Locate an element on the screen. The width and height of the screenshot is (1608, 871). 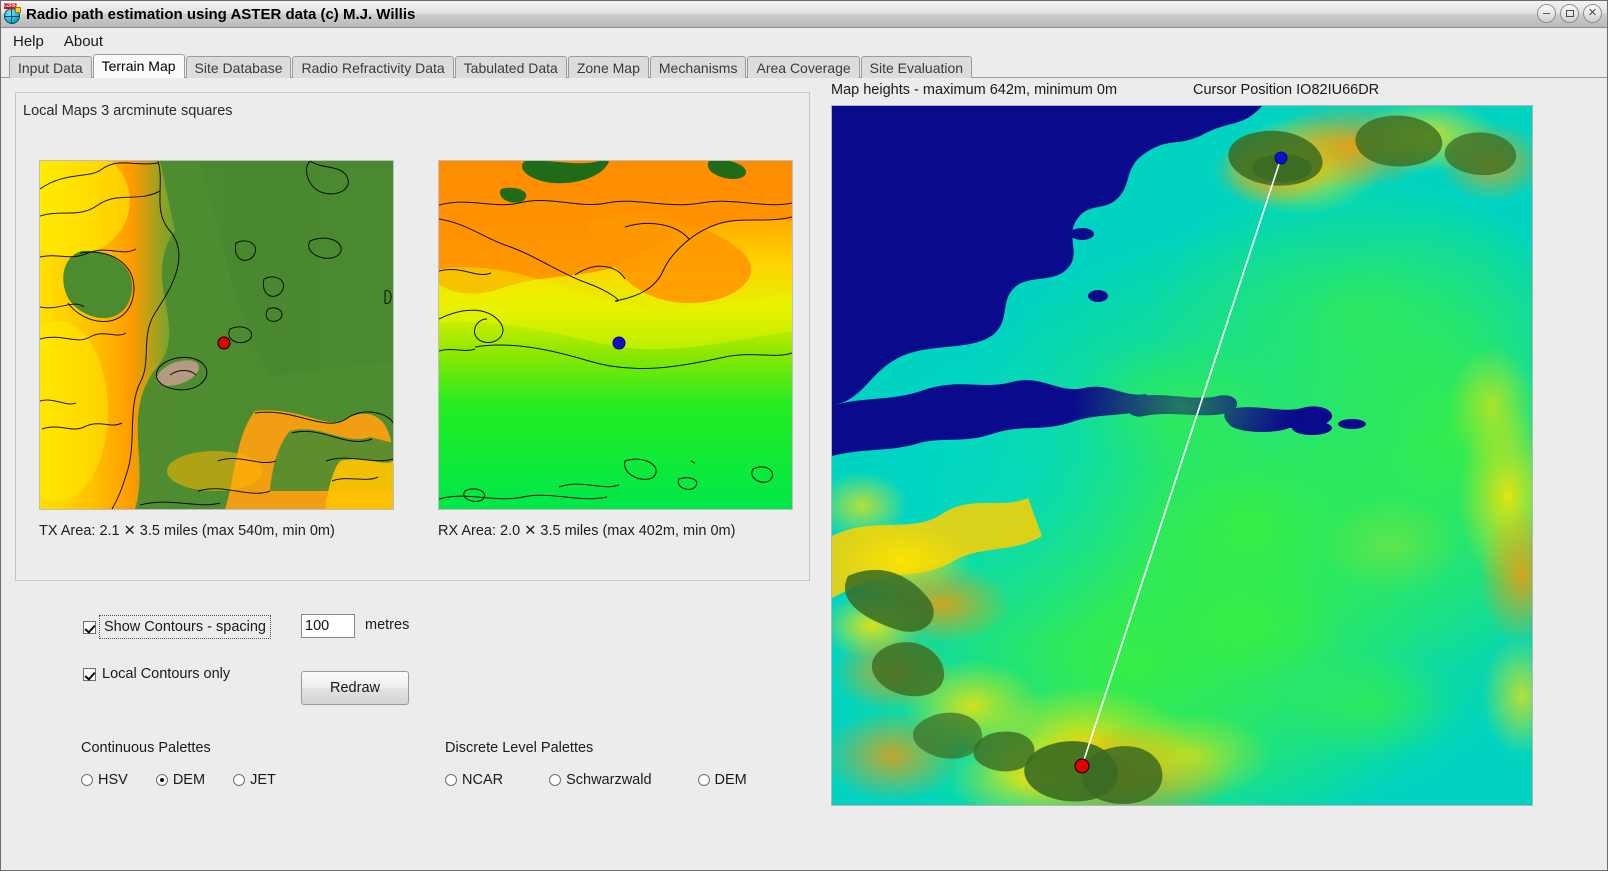
continuous-palette-group: HSV DEM JET is located at coordinates (178, 780).